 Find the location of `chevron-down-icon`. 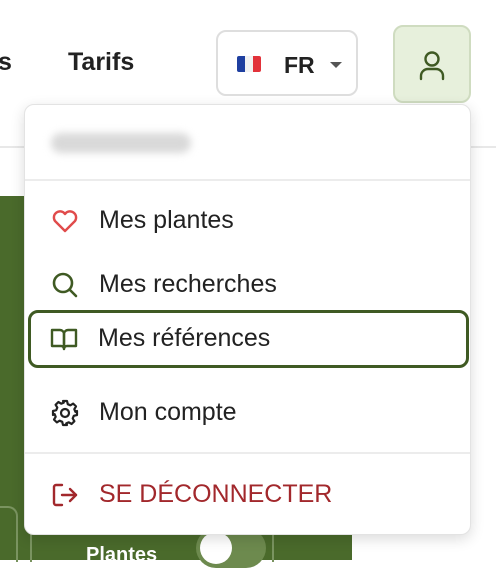

chevron-down-icon is located at coordinates (336, 65).